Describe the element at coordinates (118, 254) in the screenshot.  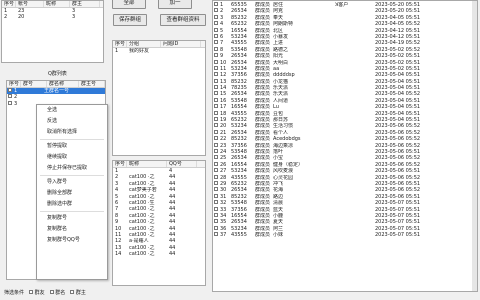
I see `table-cell: 14` at that location.